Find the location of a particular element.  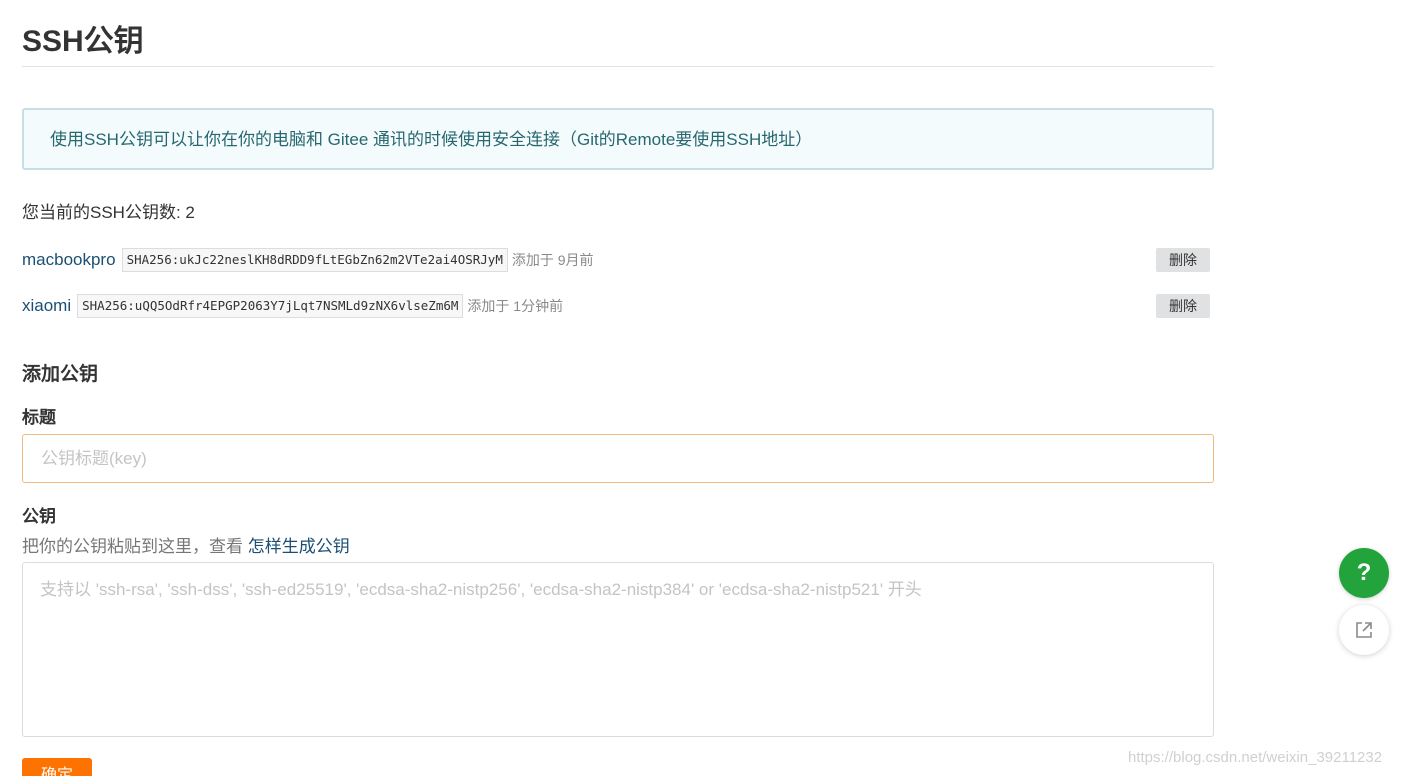

share-arrow-icon is located at coordinates (1364, 630).